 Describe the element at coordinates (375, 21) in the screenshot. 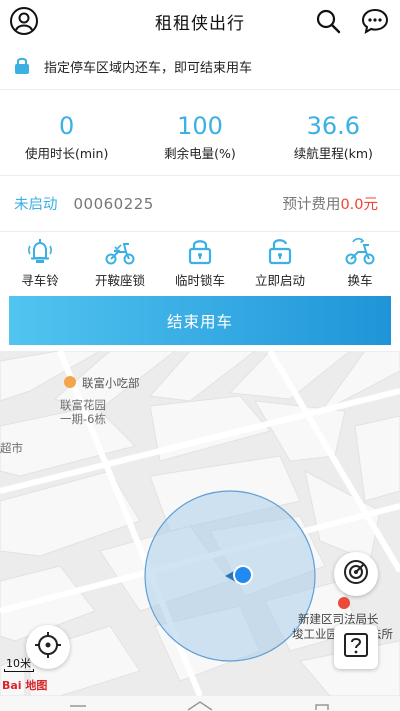

I see `message-icon` at that location.